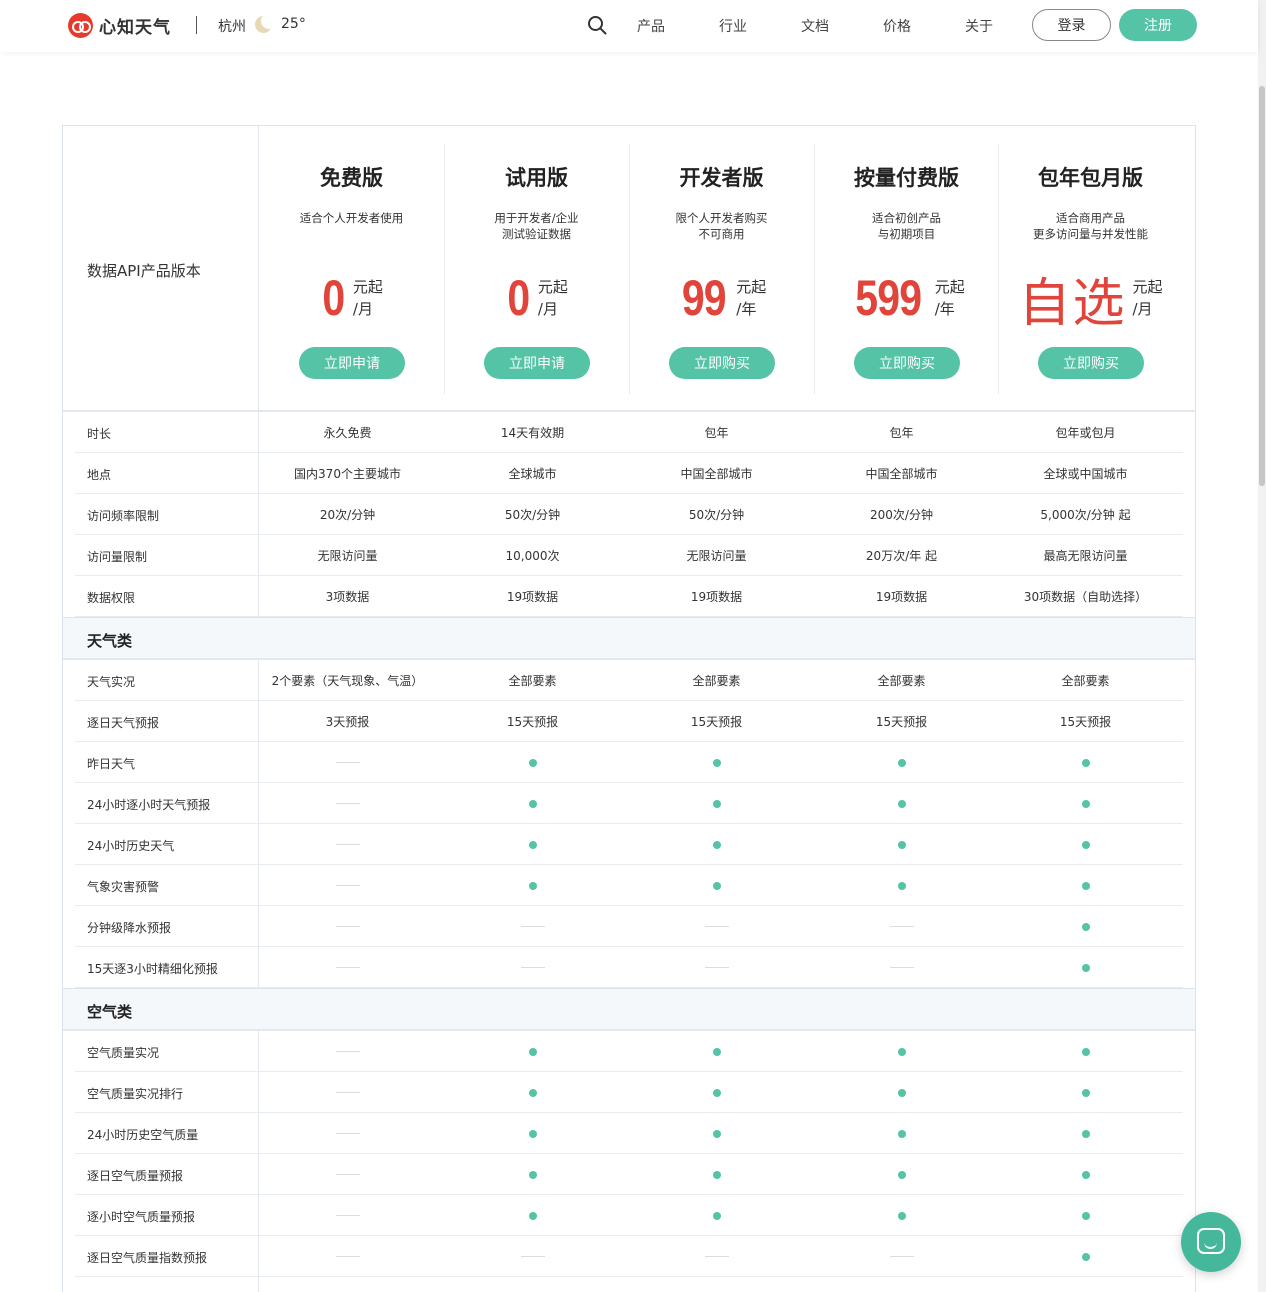 The image size is (1266, 1292). Describe the element at coordinates (99, 475) in the screenshot. I see `row-label: 地点` at that location.